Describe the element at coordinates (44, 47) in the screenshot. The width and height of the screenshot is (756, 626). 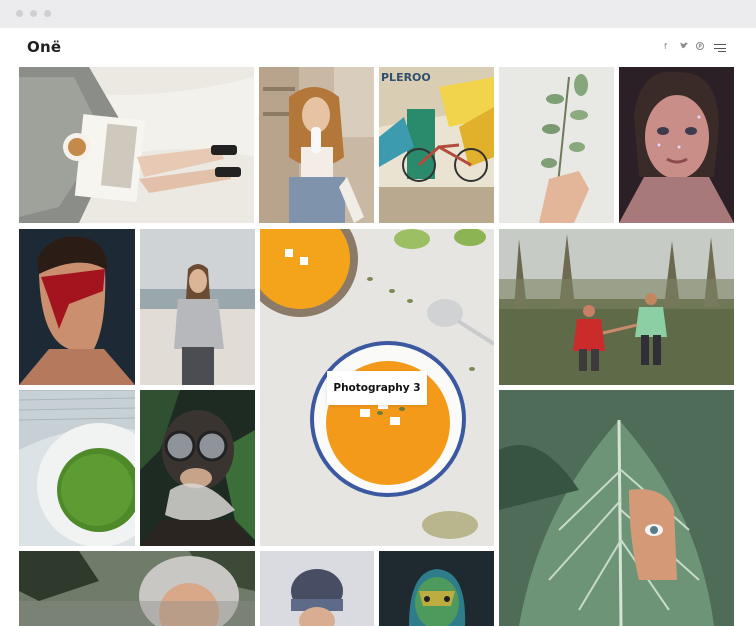
I see `site-logo: Onë` at that location.